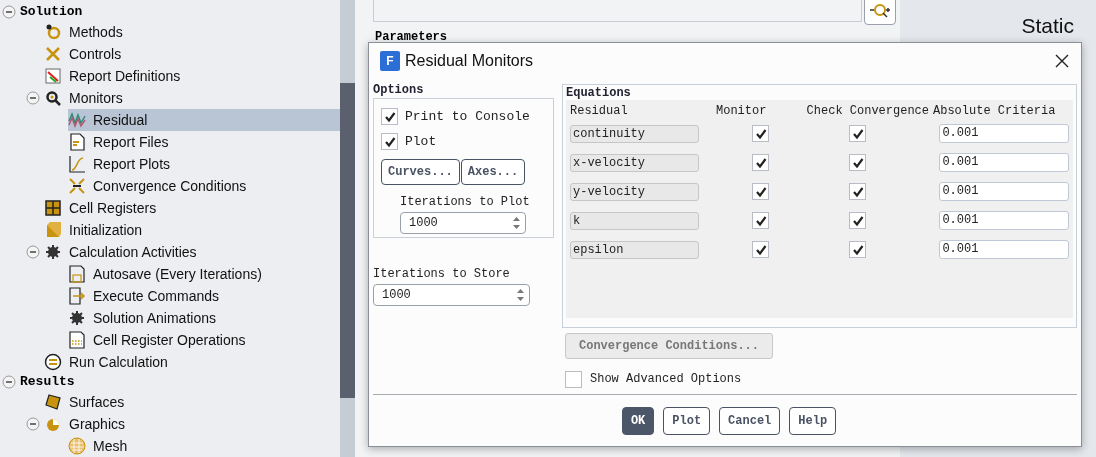 Image resolution: width=1096 pixels, height=457 pixels. I want to click on item-label: Initialization, so click(106, 230).